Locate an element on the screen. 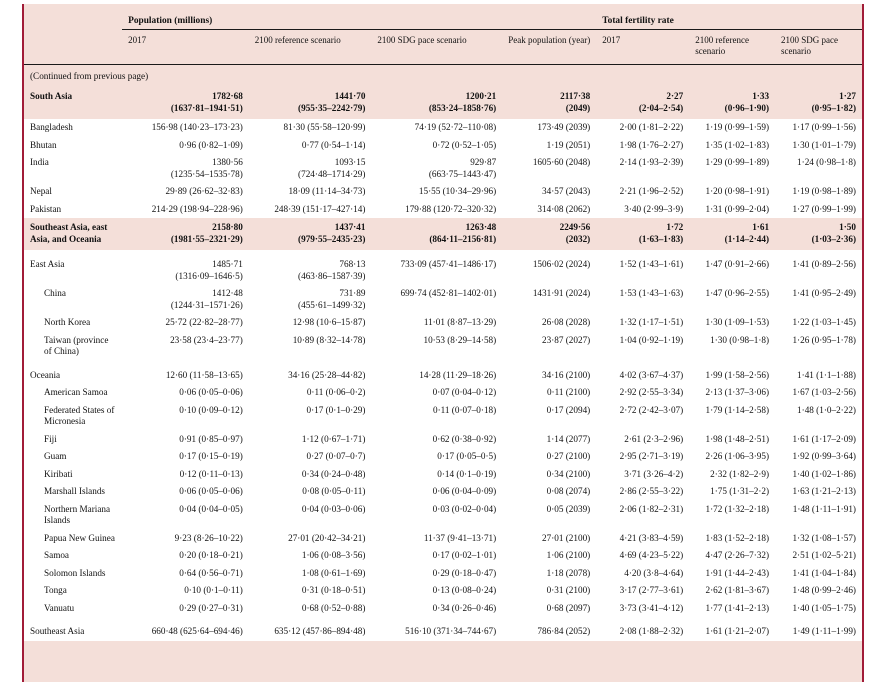 The height and width of the screenshot is (685, 885). header-col-peak-population: Peak population (year) is located at coordinates (549, 47).